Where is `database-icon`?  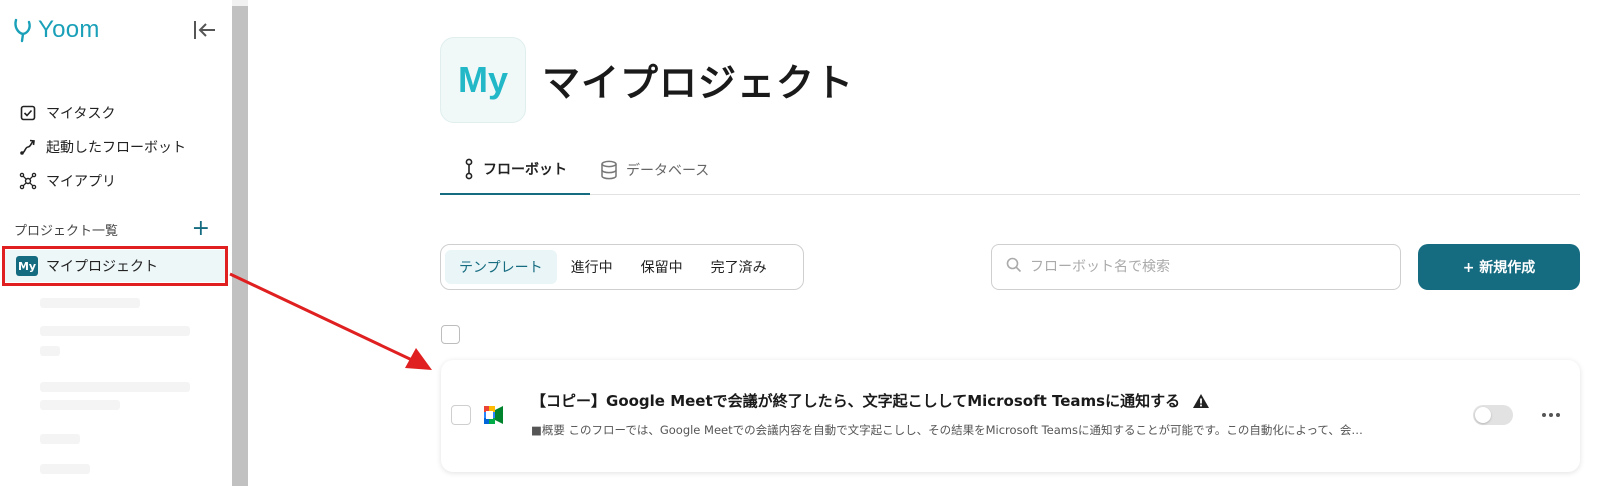 database-icon is located at coordinates (609, 170).